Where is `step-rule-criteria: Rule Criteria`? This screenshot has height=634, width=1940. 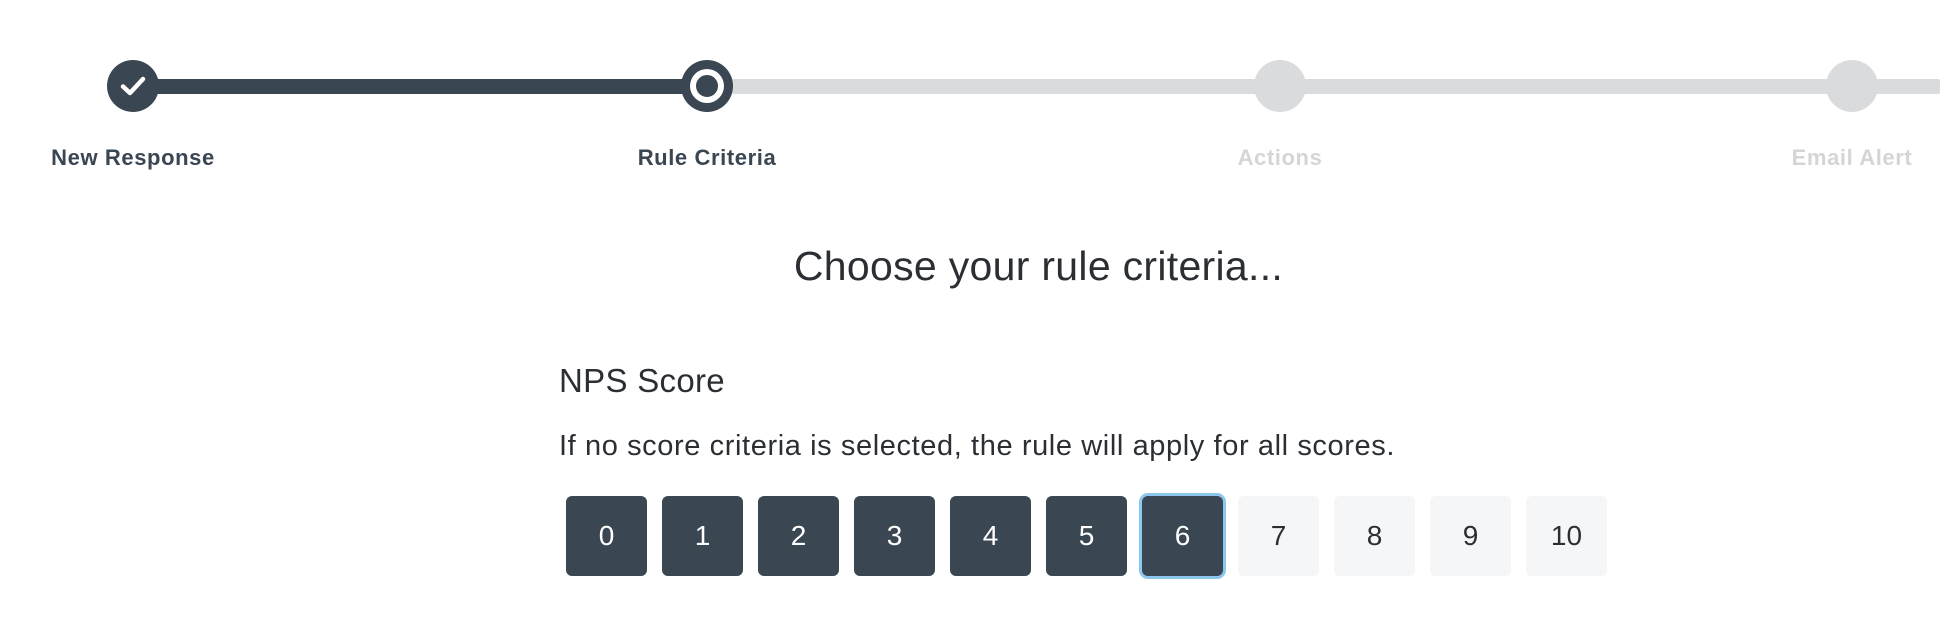
step-rule-criteria: Rule Criteria is located at coordinates (707, 90).